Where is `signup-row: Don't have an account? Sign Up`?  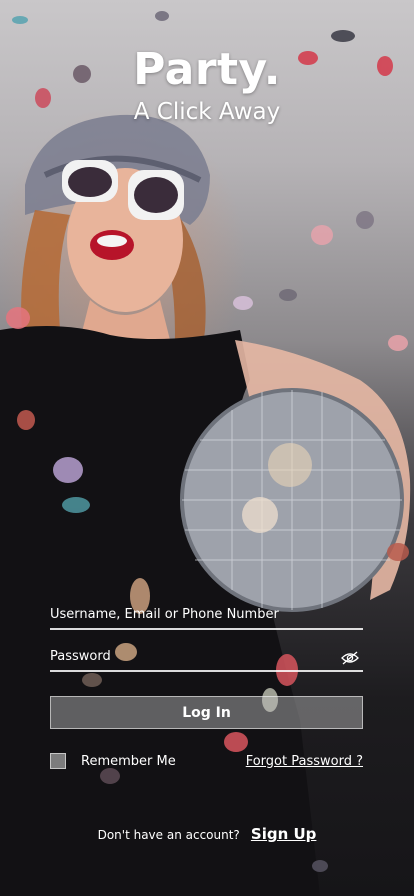 signup-row: Don't have an account? Sign Up is located at coordinates (207, 833).